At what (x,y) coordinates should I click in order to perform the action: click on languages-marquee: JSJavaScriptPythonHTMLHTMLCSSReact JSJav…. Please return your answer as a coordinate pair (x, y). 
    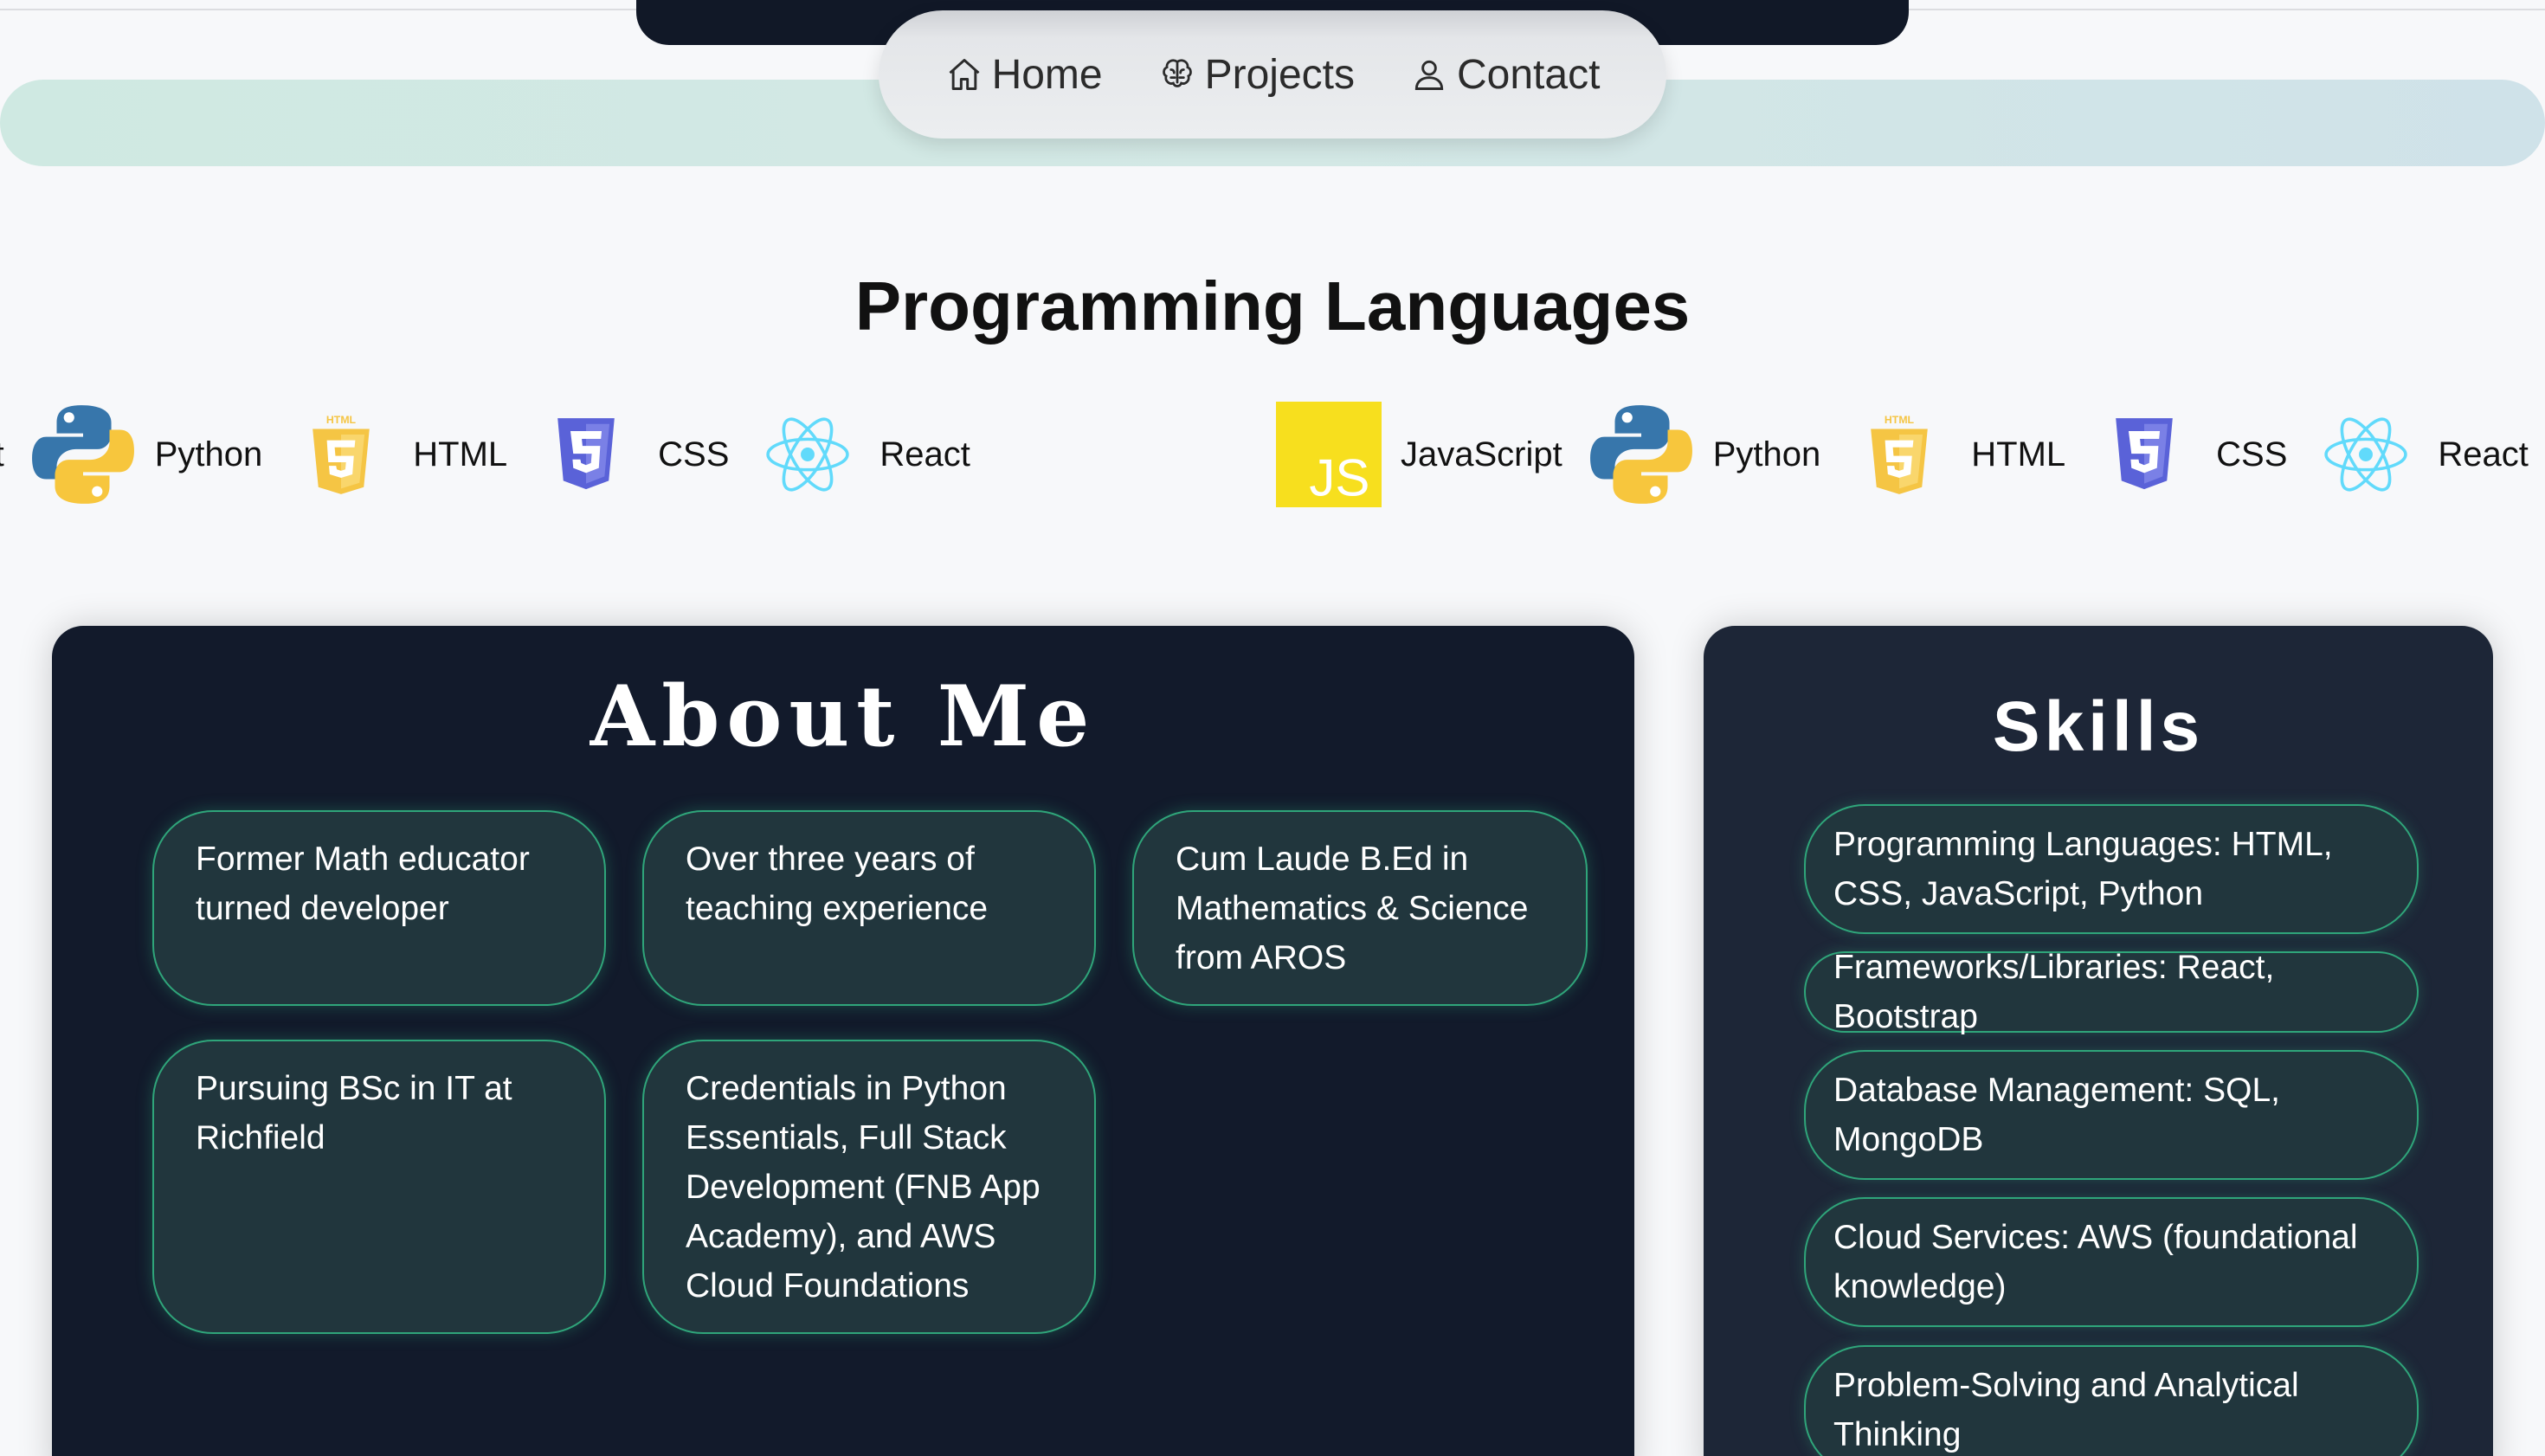
    Looking at the image, I should click on (1273, 454).